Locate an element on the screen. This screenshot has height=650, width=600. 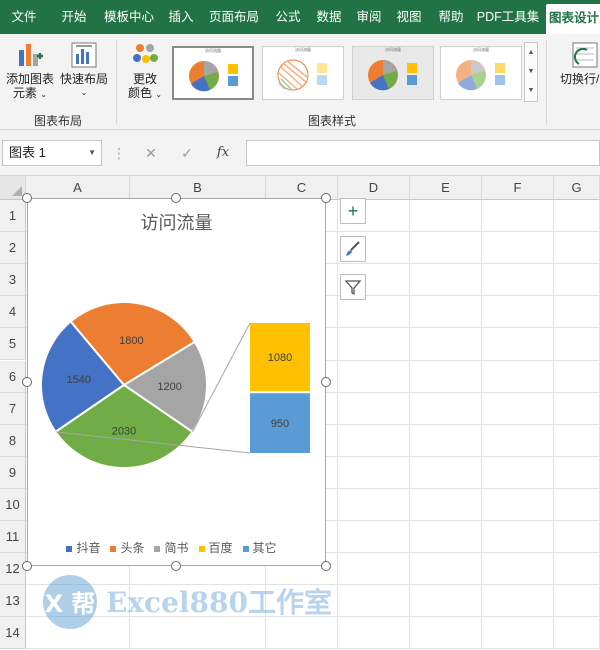
data-label: 1080 is located at coordinates (280, 358).